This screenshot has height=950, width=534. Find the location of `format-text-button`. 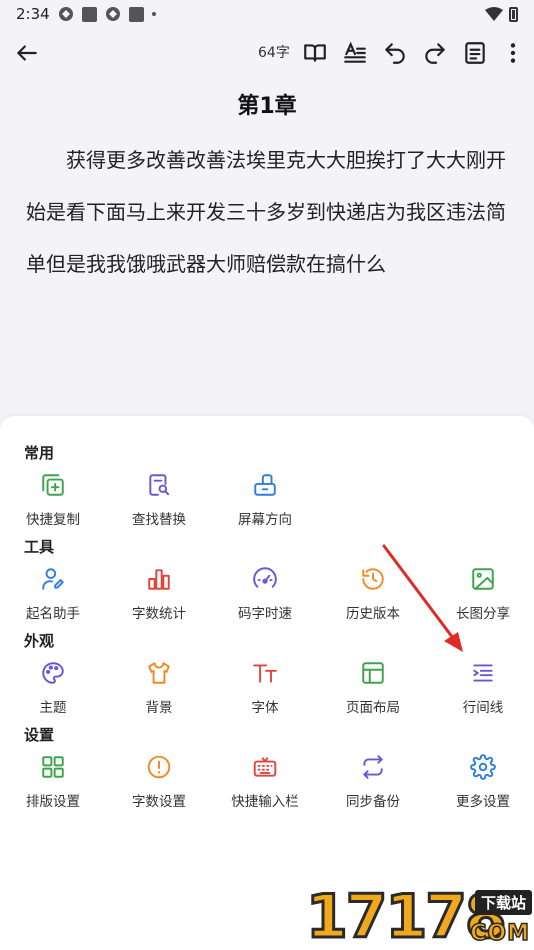

format-text-button is located at coordinates (355, 53).